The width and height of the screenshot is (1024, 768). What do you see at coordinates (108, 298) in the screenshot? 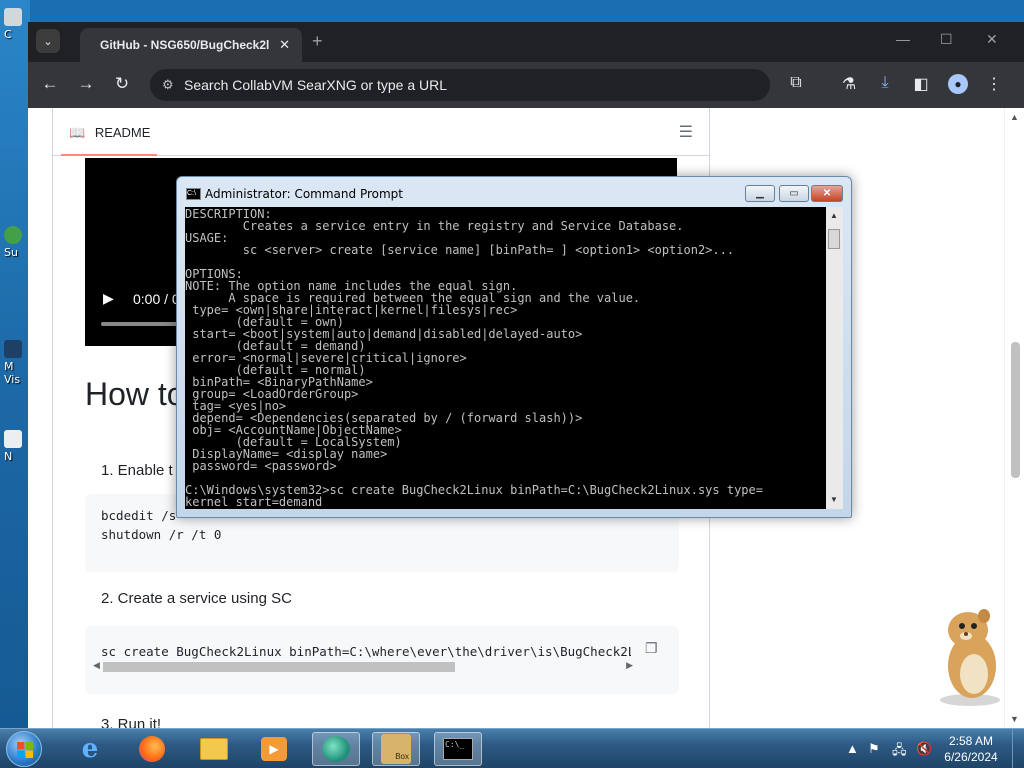
I see `play-icon: ▶` at bounding box center [108, 298].